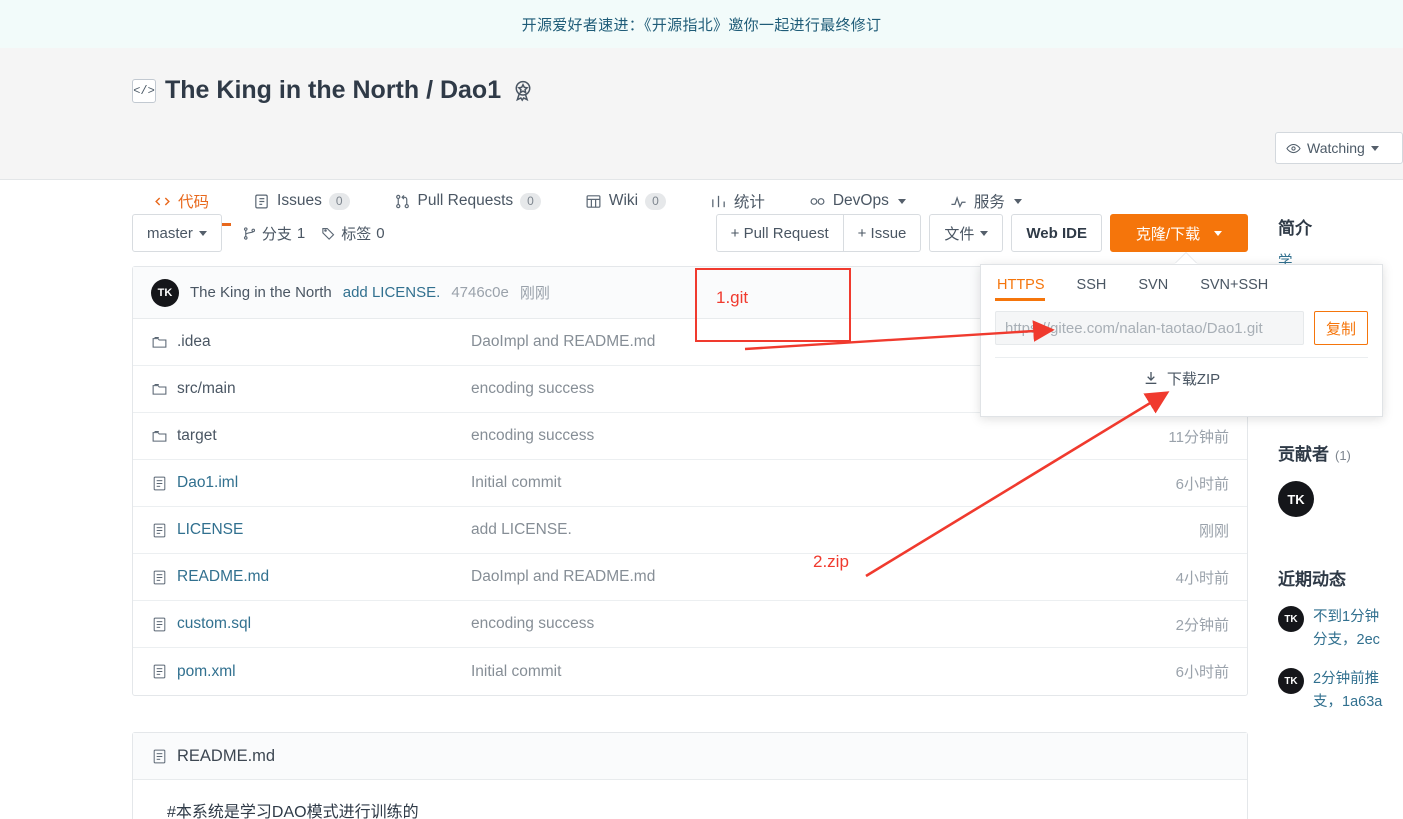  Describe the element at coordinates (1340, 629) in the screenshot. I see `list-item: TK 不到1分钟 分支，2ec` at that location.